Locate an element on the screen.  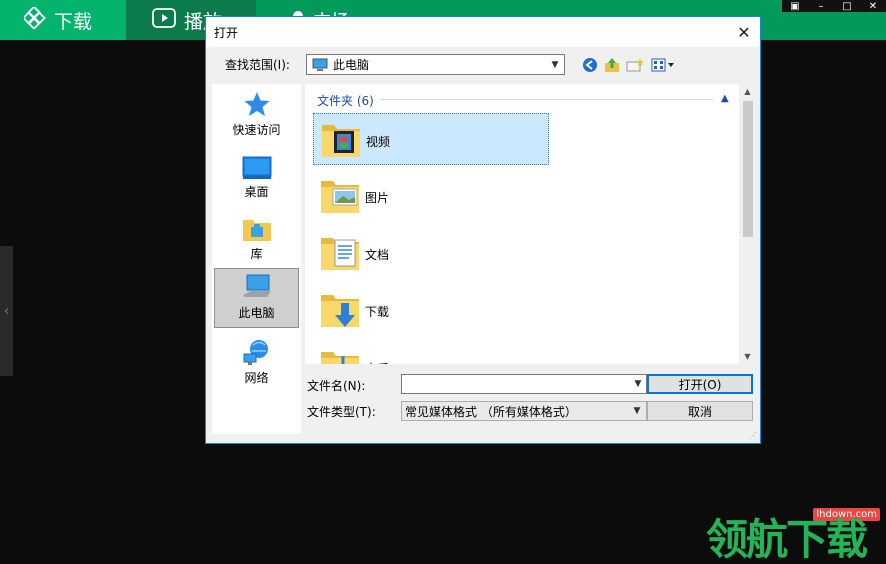
place-this-pc: 此电脑 is located at coordinates (256, 298).